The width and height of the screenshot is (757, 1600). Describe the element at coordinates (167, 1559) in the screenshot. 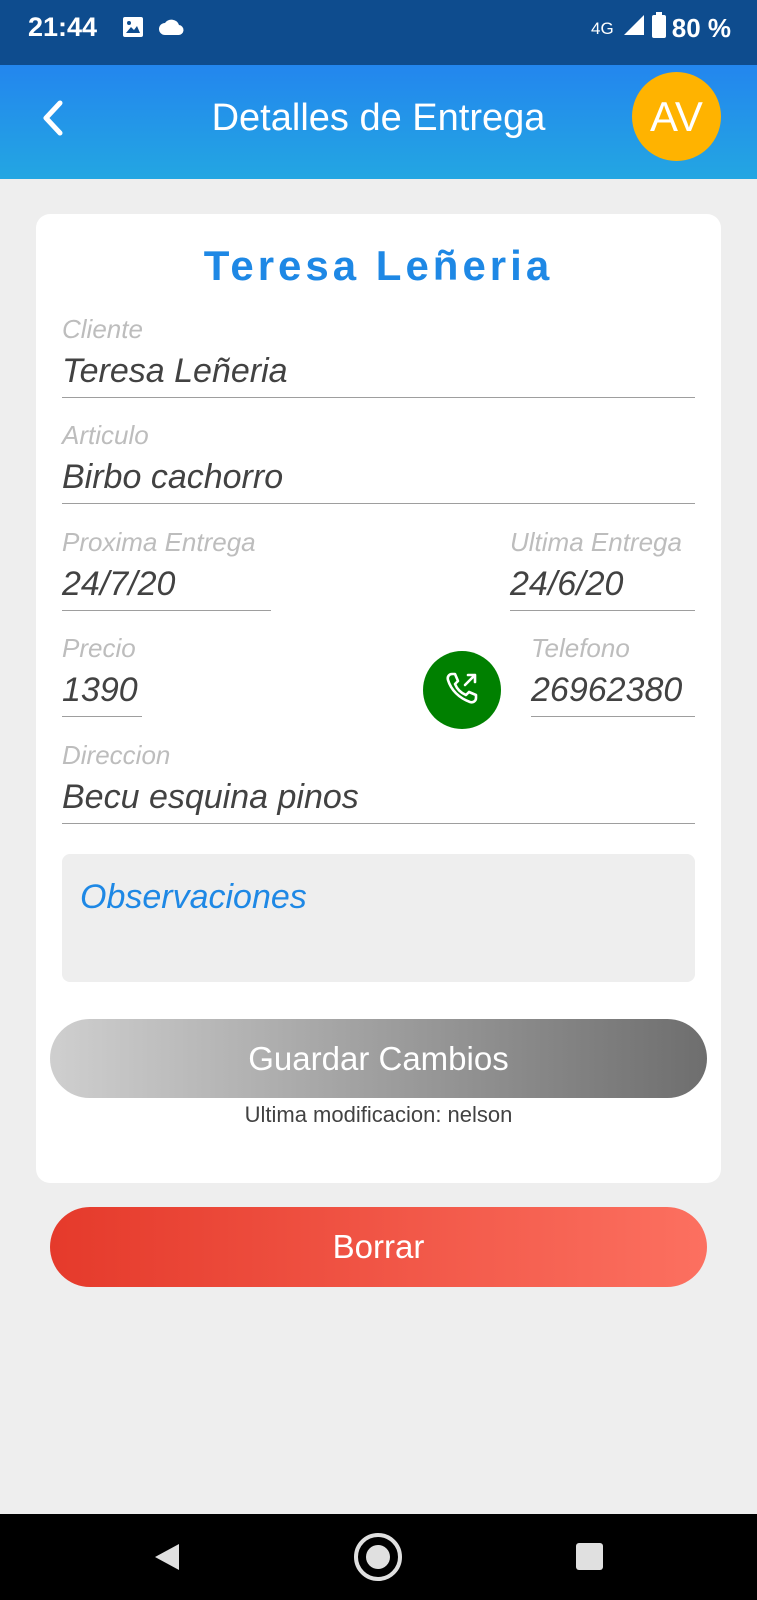

I see `nav-back-icon` at that location.